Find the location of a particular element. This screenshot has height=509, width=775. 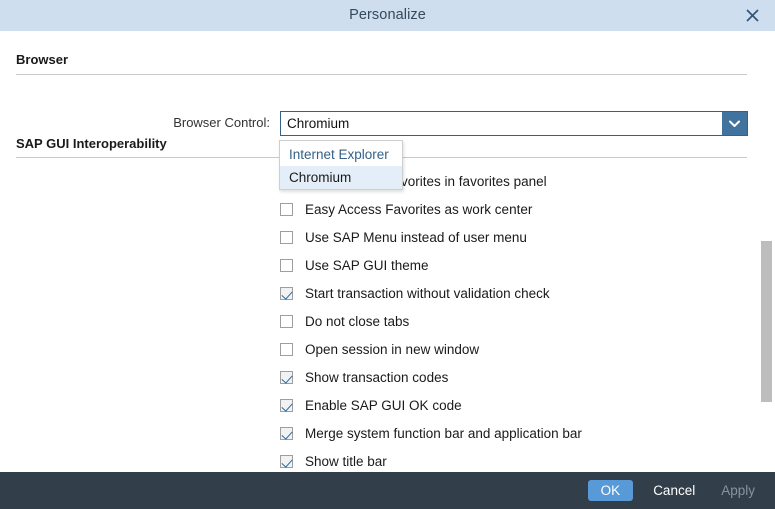

dialog-scrollbar-thumb is located at coordinates (766, 321).